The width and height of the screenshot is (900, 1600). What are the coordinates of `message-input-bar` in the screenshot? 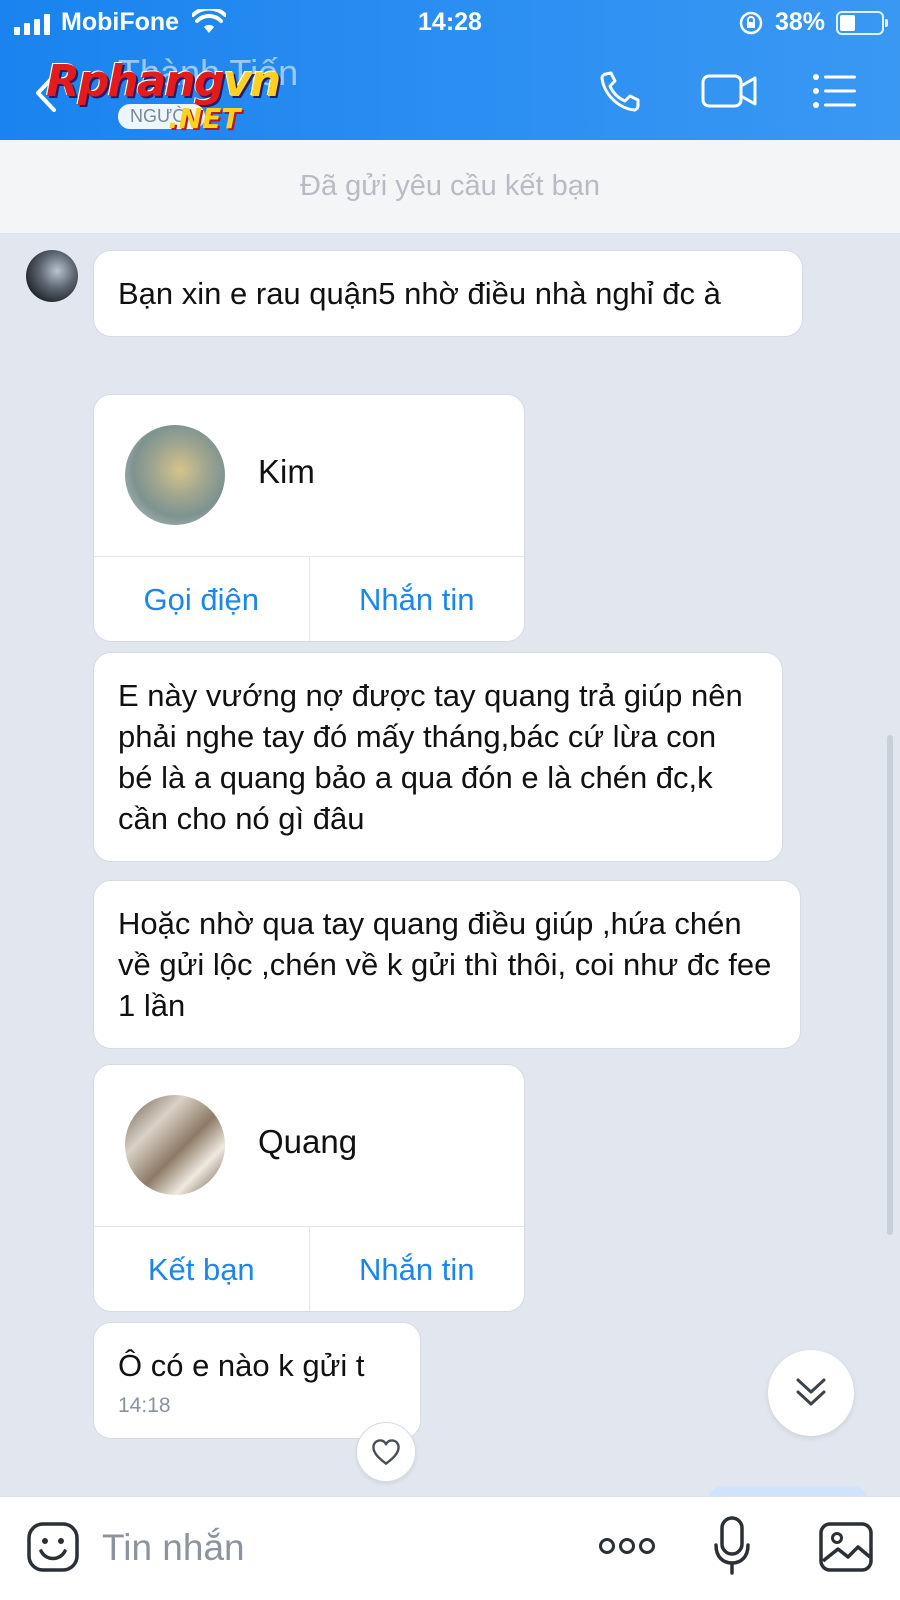 It's located at (450, 1548).